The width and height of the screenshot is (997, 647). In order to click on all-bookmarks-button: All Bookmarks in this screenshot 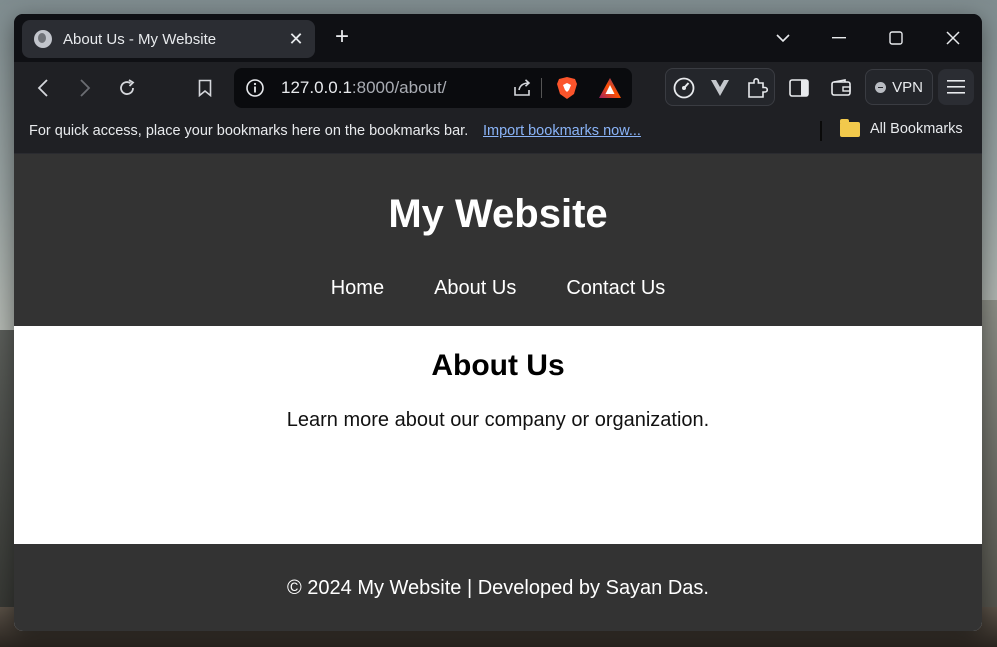, I will do `click(901, 127)`.